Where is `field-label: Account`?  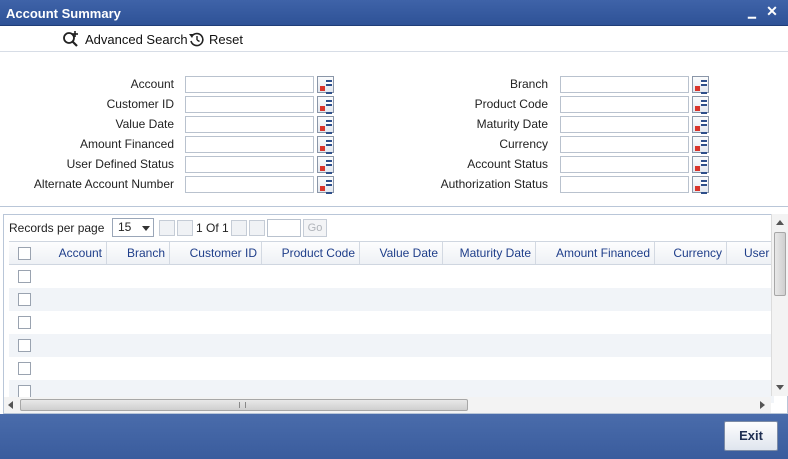 field-label: Account is located at coordinates (152, 84).